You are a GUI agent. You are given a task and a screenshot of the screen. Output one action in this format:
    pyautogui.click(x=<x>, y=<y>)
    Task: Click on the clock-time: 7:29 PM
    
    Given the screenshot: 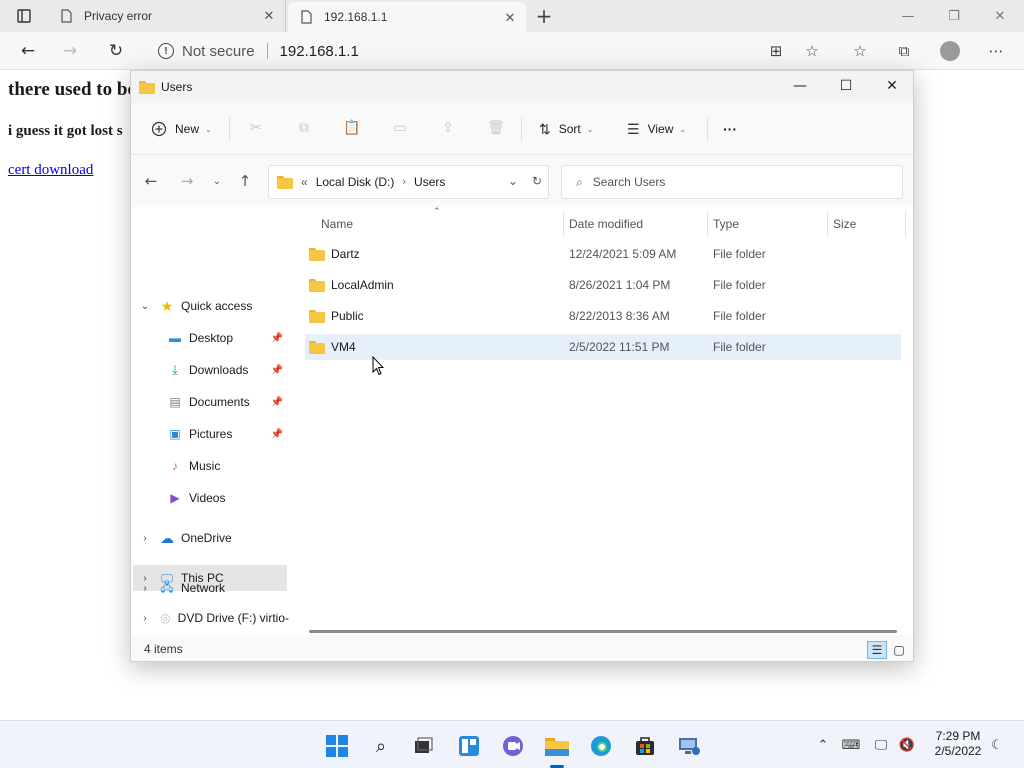 What is the action you would take?
    pyautogui.click(x=958, y=736)
    